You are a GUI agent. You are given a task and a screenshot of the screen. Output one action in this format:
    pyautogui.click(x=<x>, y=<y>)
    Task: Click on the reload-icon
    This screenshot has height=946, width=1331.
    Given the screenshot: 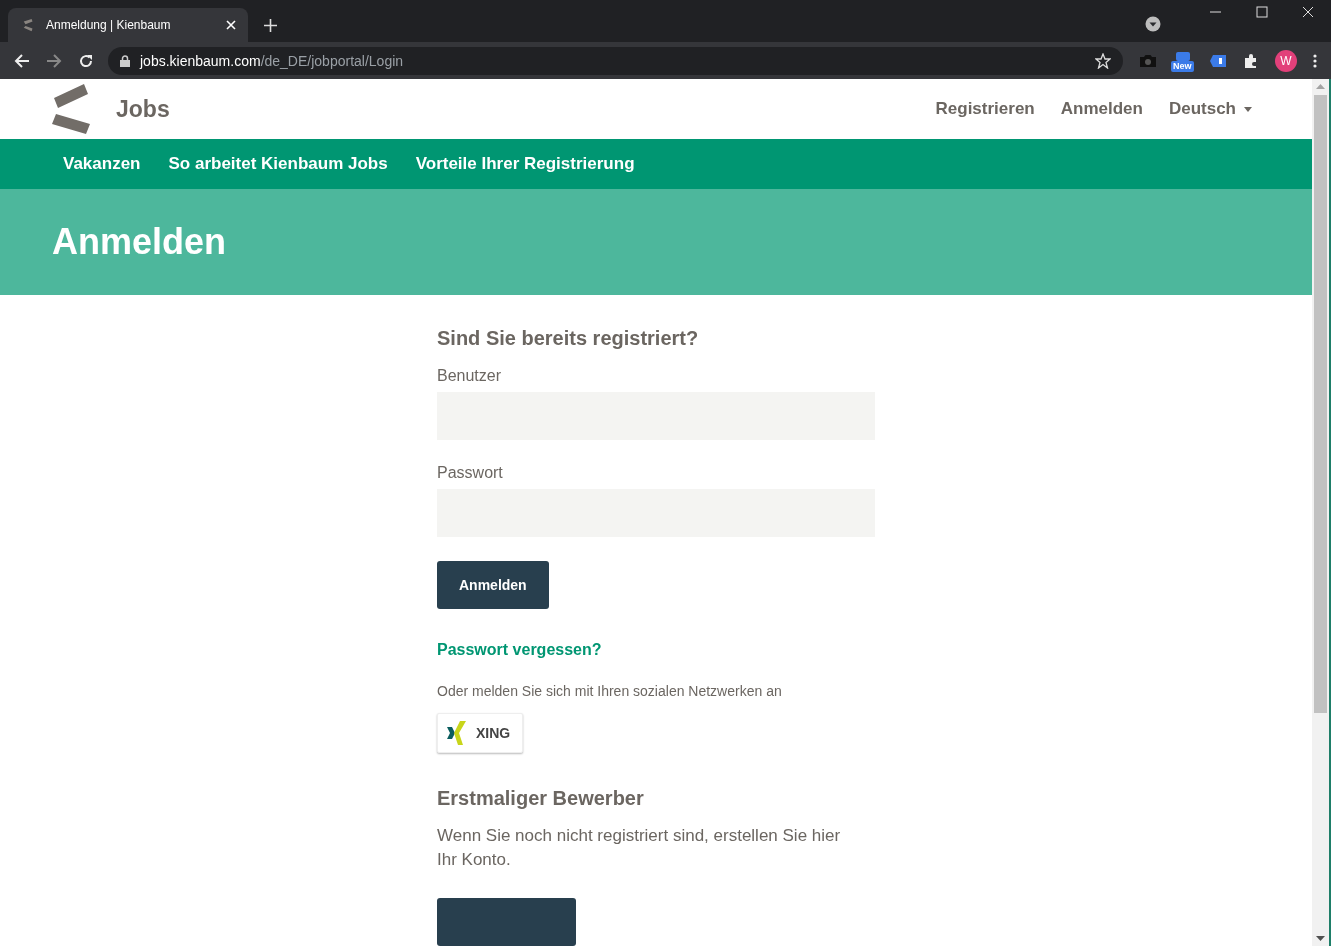 What is the action you would take?
    pyautogui.click(x=86, y=60)
    